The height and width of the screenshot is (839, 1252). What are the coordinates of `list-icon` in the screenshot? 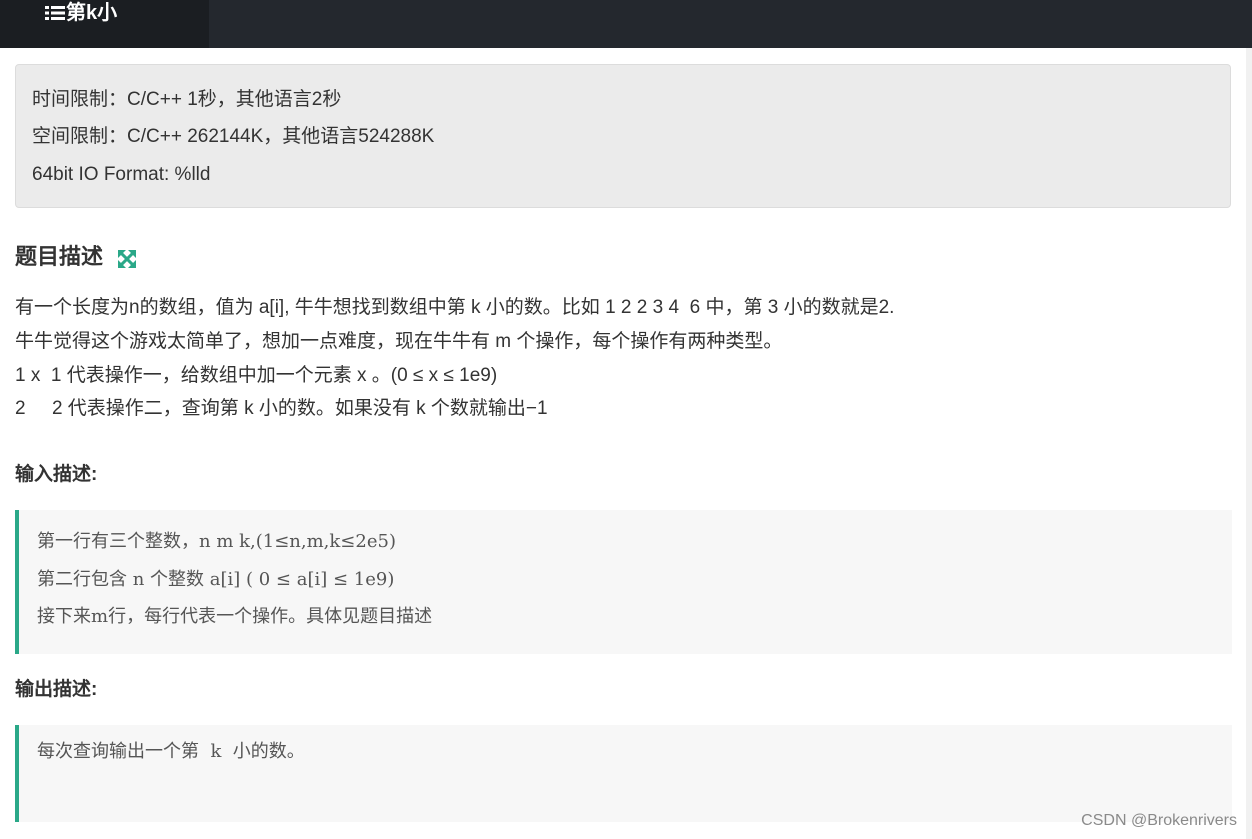 It's located at (55, 13).